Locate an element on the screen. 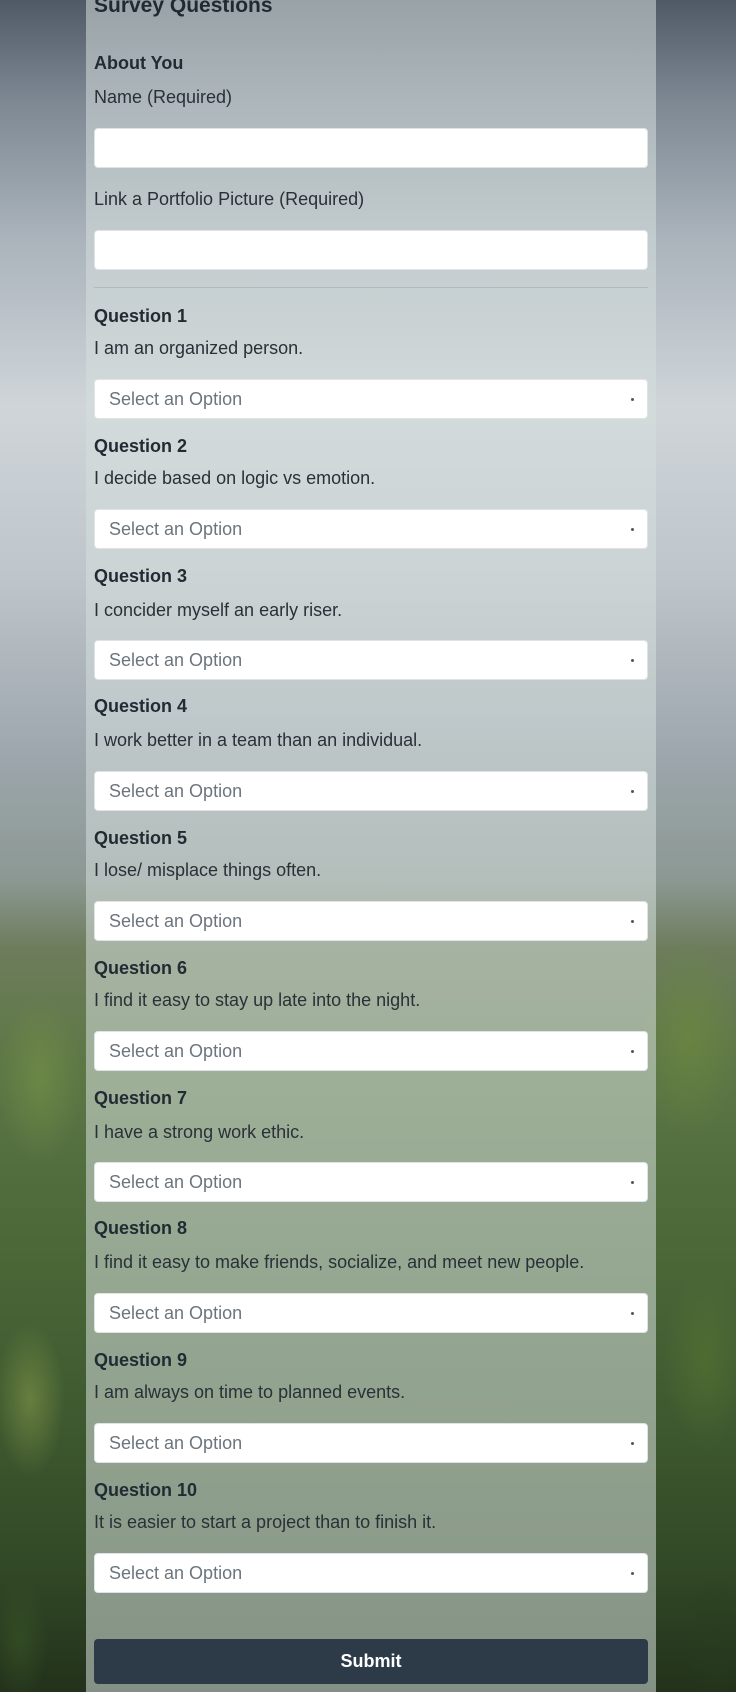 The height and width of the screenshot is (1692, 736). question-7-select: Select an Option is located at coordinates (371, 1182).